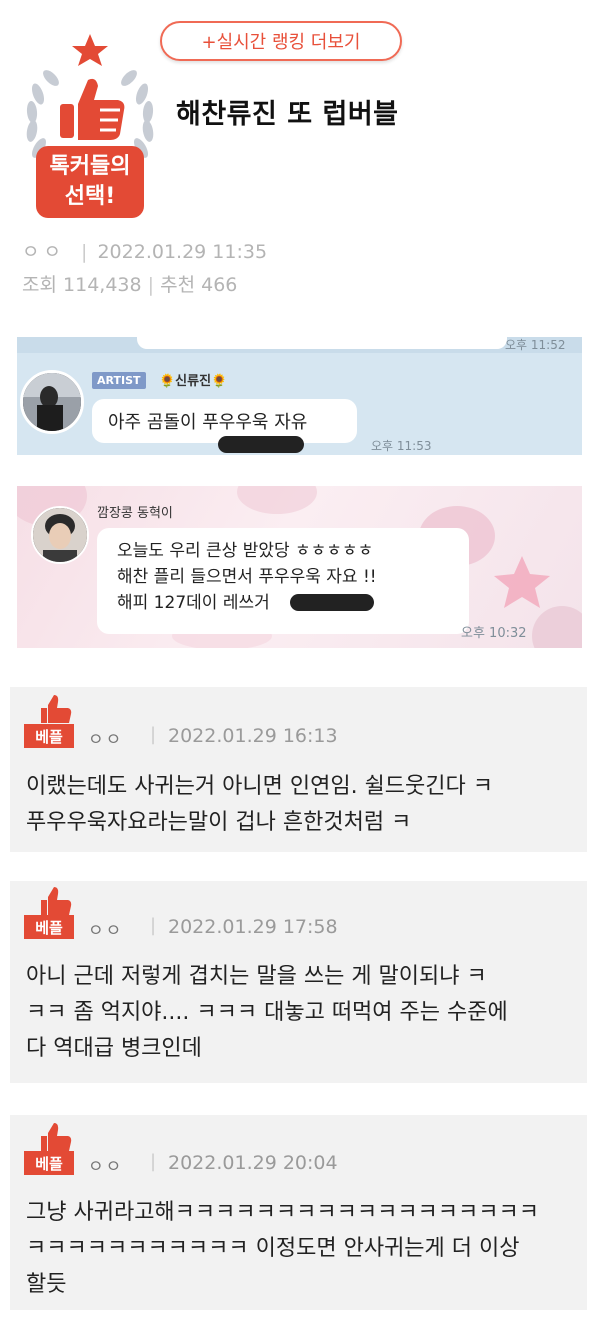 The image size is (615, 1319). I want to click on chat1-top-time: 오후 11:52, so click(535, 345).